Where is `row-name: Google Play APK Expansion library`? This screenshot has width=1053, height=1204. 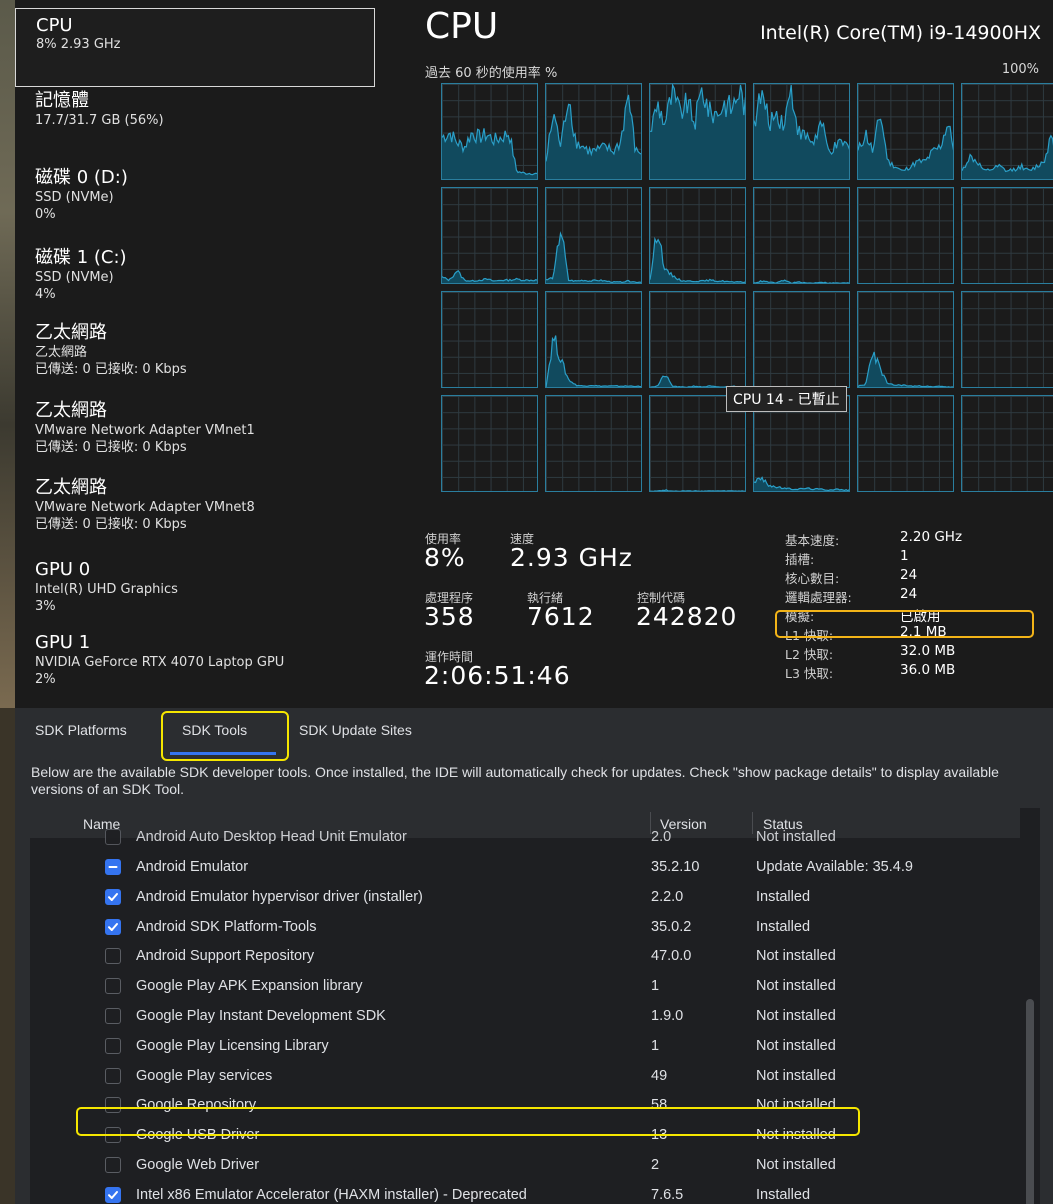 row-name: Google Play APK Expansion library is located at coordinates (249, 986).